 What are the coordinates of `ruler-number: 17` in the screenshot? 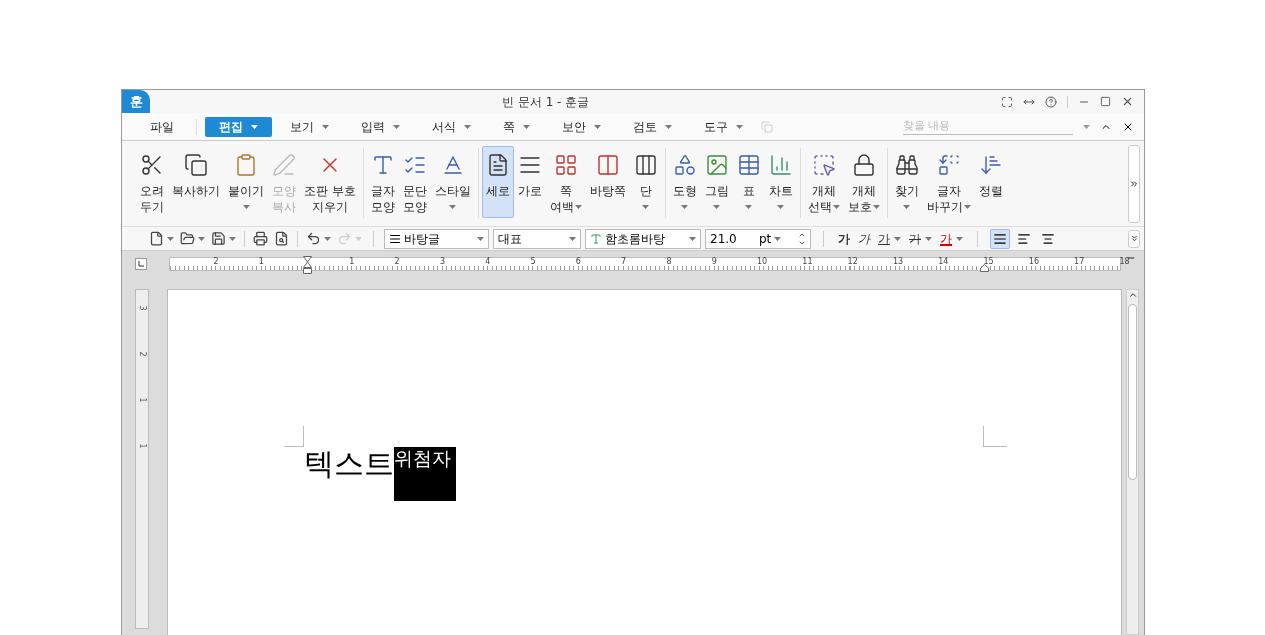 It's located at (1079, 262).